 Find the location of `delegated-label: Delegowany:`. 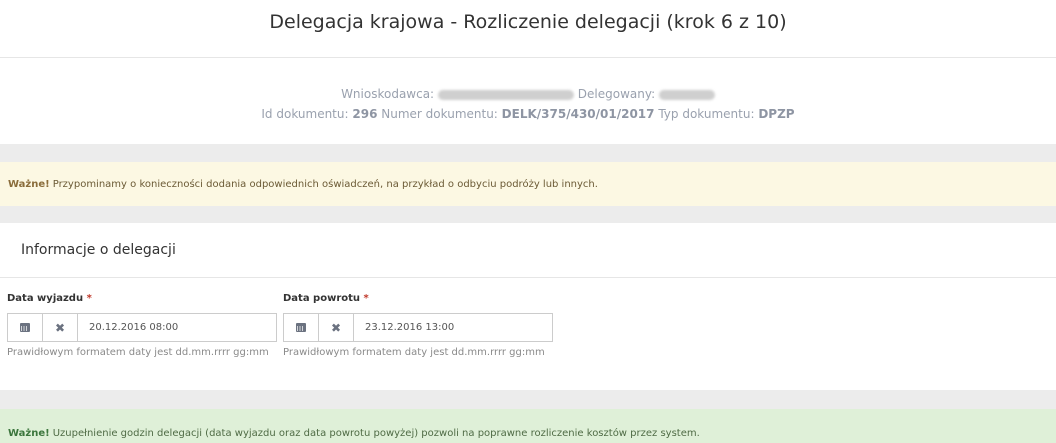

delegated-label: Delegowany: is located at coordinates (616, 94).